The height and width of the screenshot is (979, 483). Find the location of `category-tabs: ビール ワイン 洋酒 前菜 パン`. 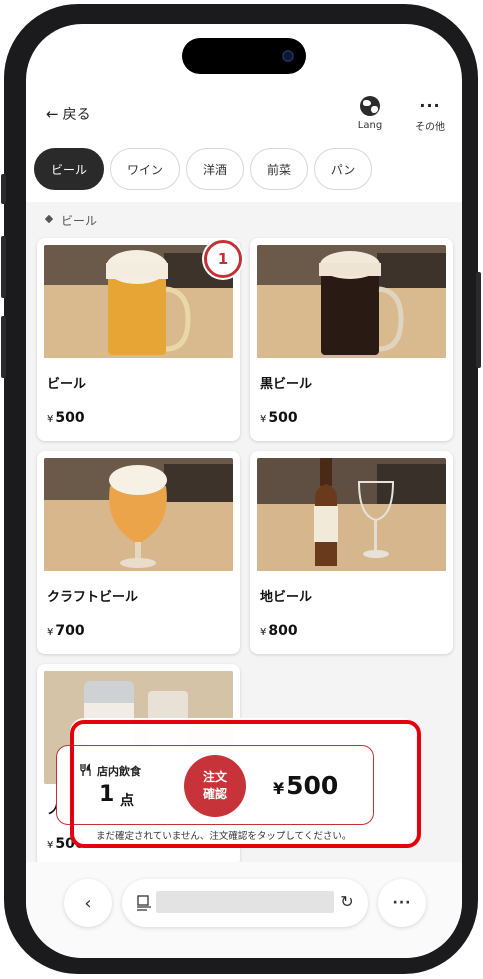

category-tabs: ビール ワイン 洋酒 前菜 パン is located at coordinates (203, 169).